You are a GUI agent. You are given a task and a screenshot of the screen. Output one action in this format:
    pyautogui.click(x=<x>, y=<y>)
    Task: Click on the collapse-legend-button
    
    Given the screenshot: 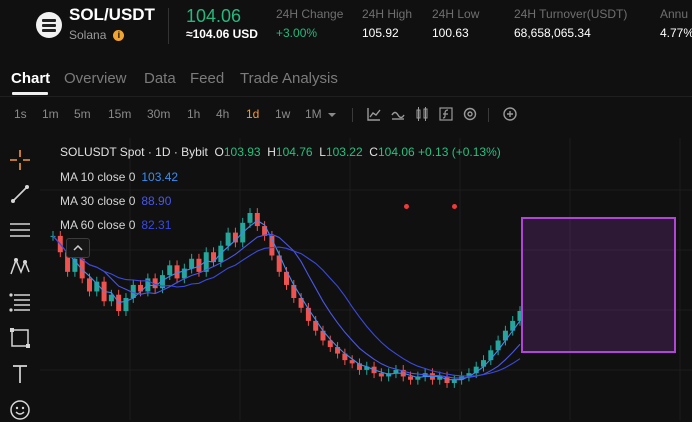 What is the action you would take?
    pyautogui.click(x=78, y=248)
    